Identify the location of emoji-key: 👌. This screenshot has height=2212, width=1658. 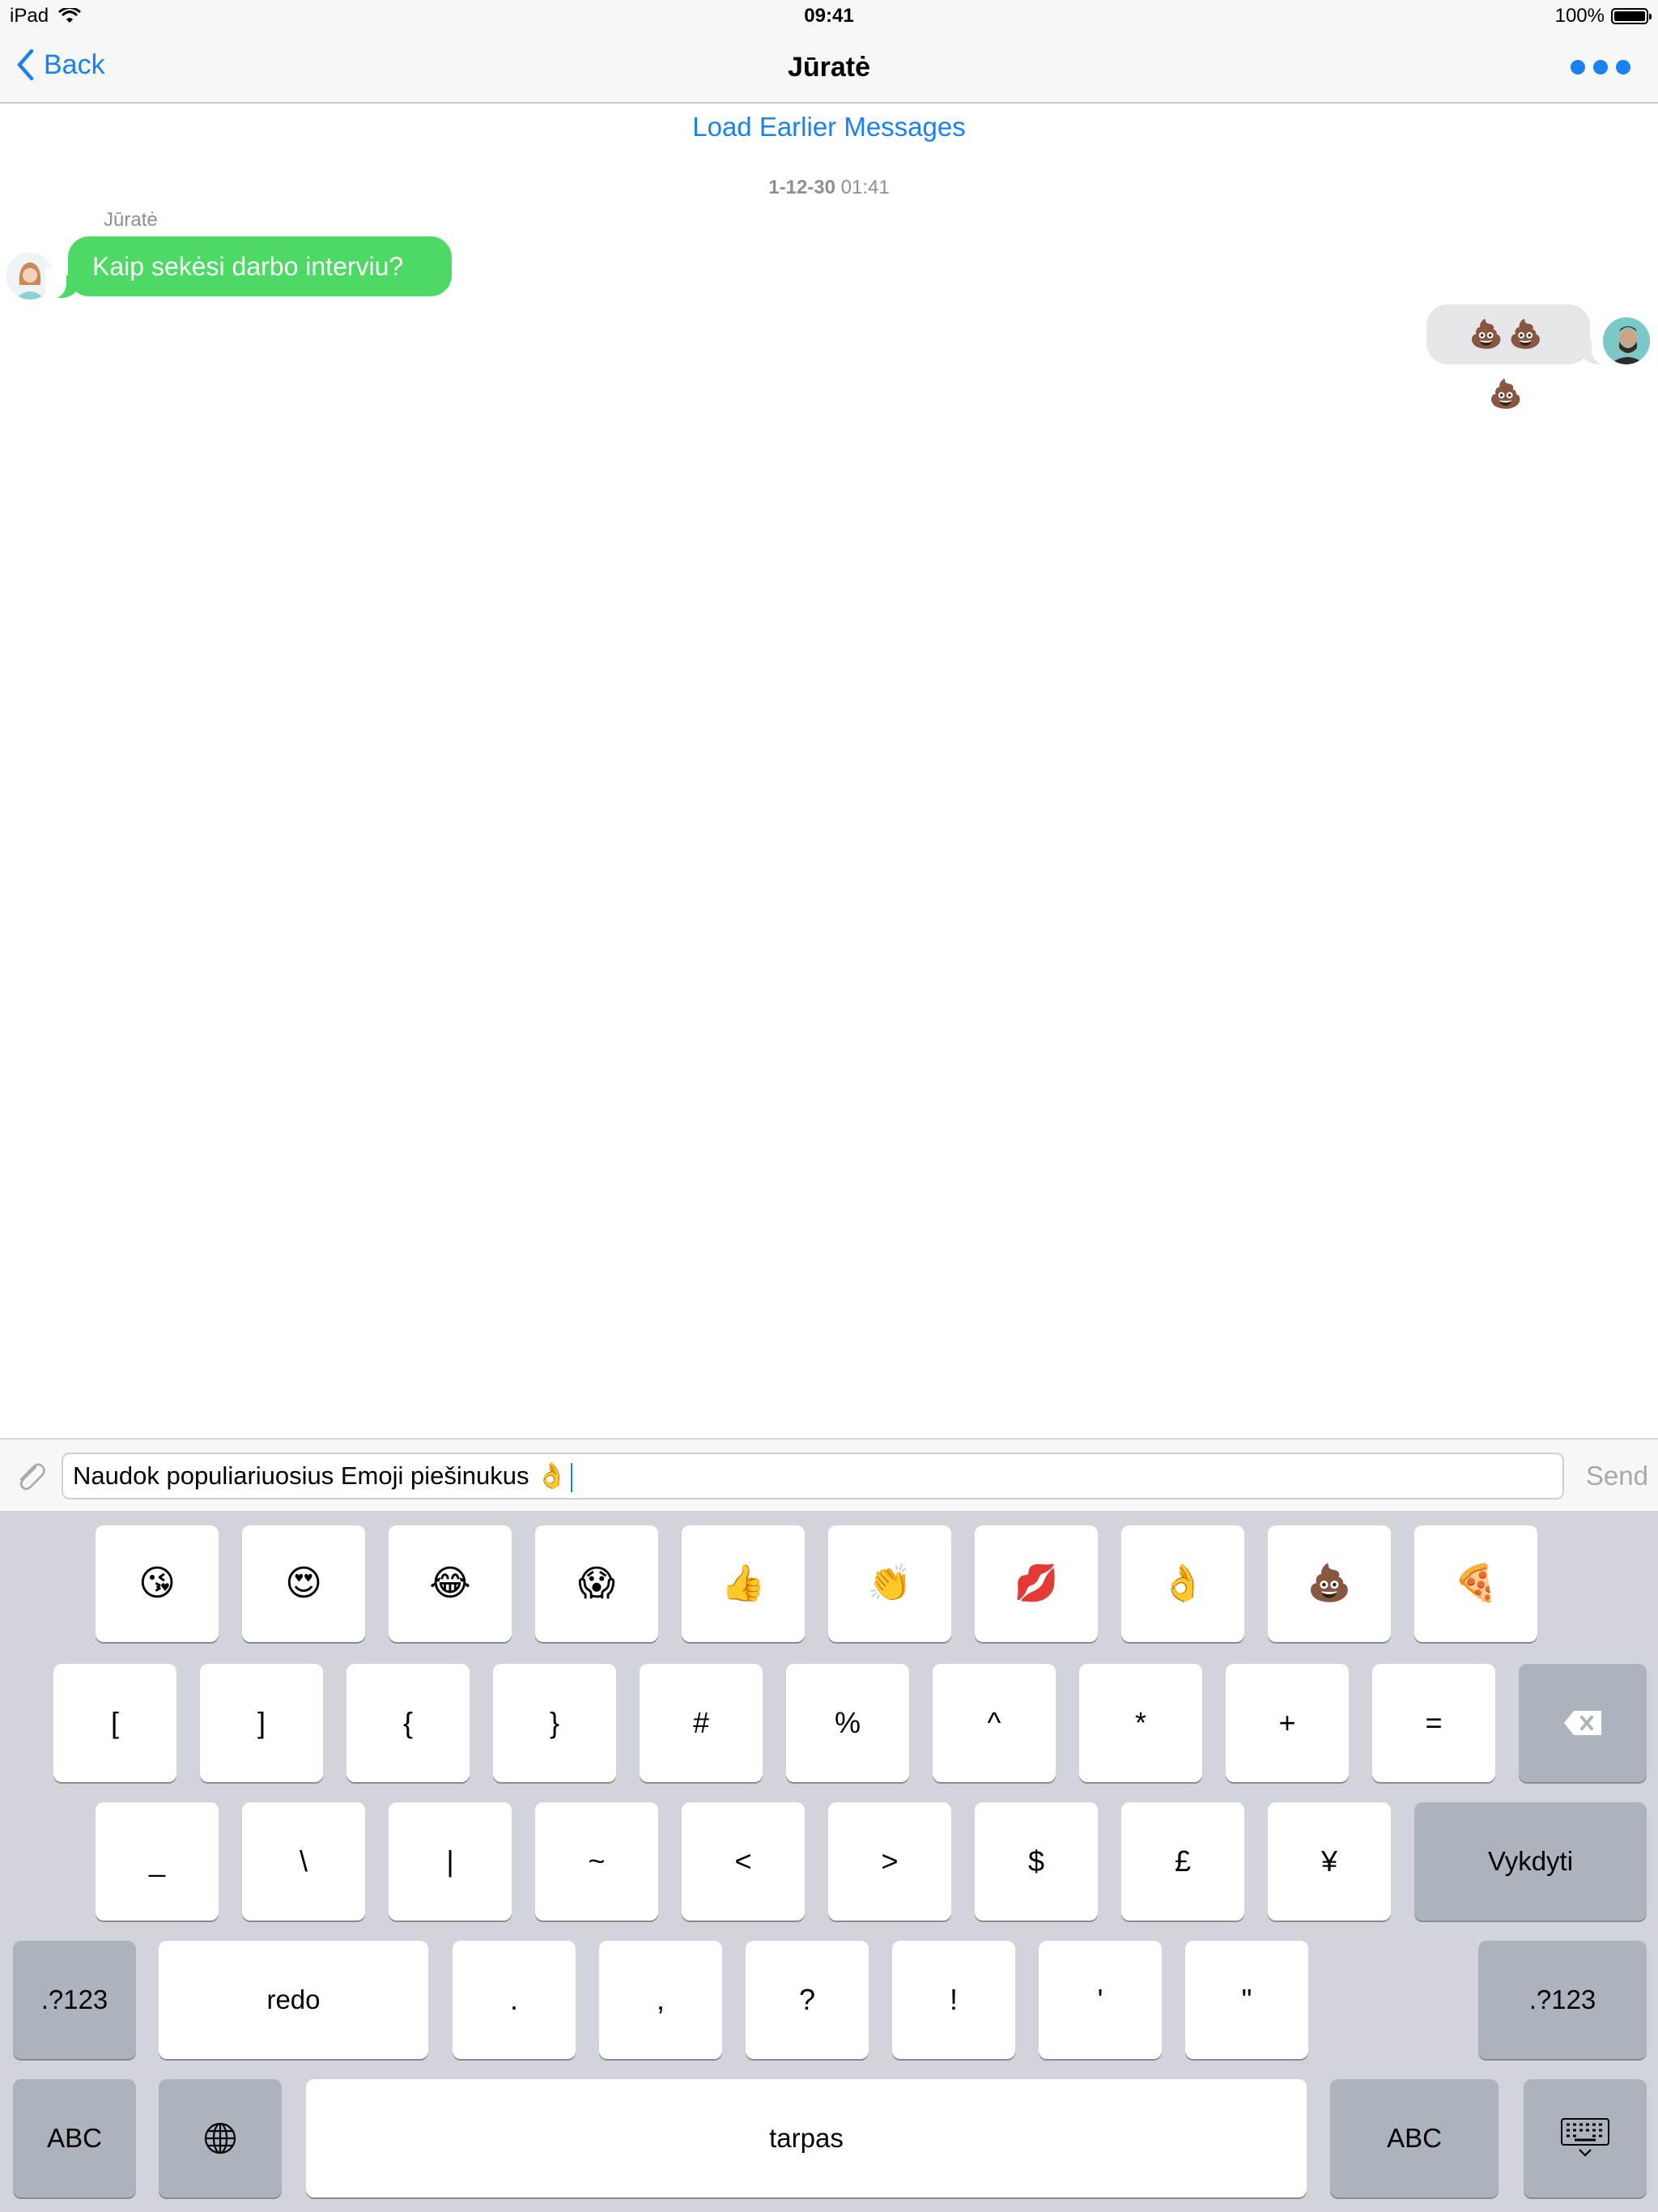
(1182, 1583).